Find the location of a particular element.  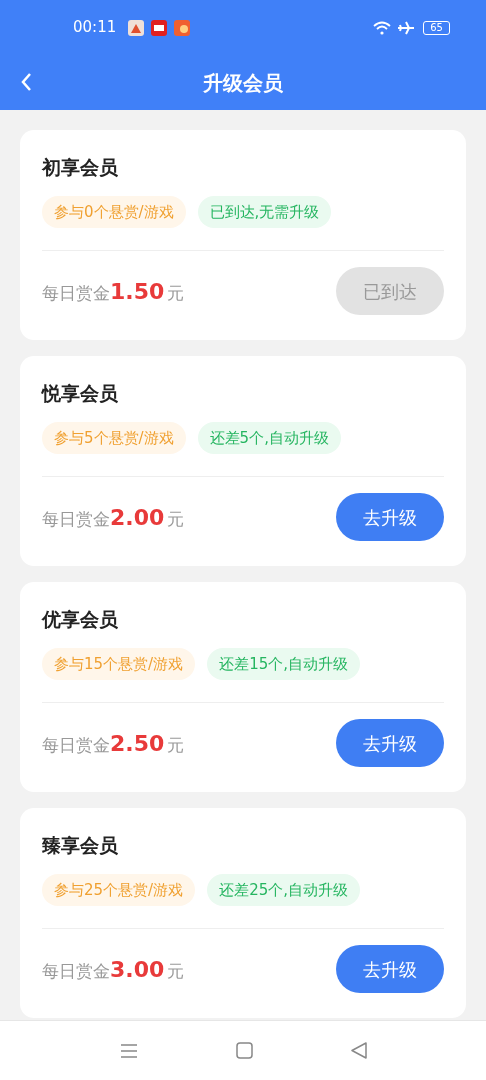

progress-tag: 还差15个,自动升级 is located at coordinates (283, 664).